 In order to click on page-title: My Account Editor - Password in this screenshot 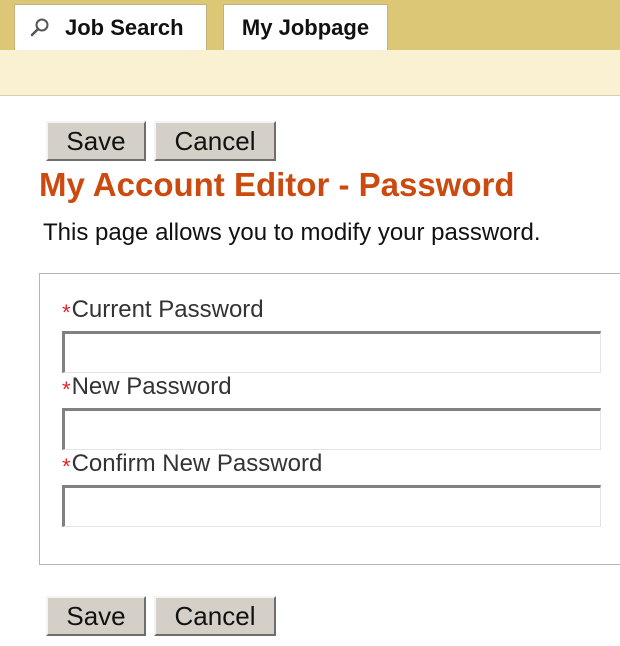, I will do `click(277, 184)`.